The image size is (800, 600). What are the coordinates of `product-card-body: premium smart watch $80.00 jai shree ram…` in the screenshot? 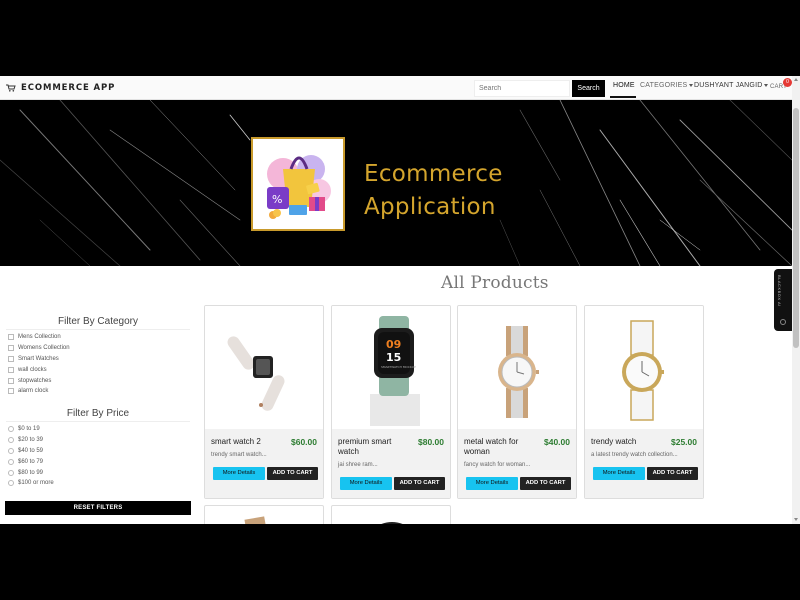 It's located at (391, 463).